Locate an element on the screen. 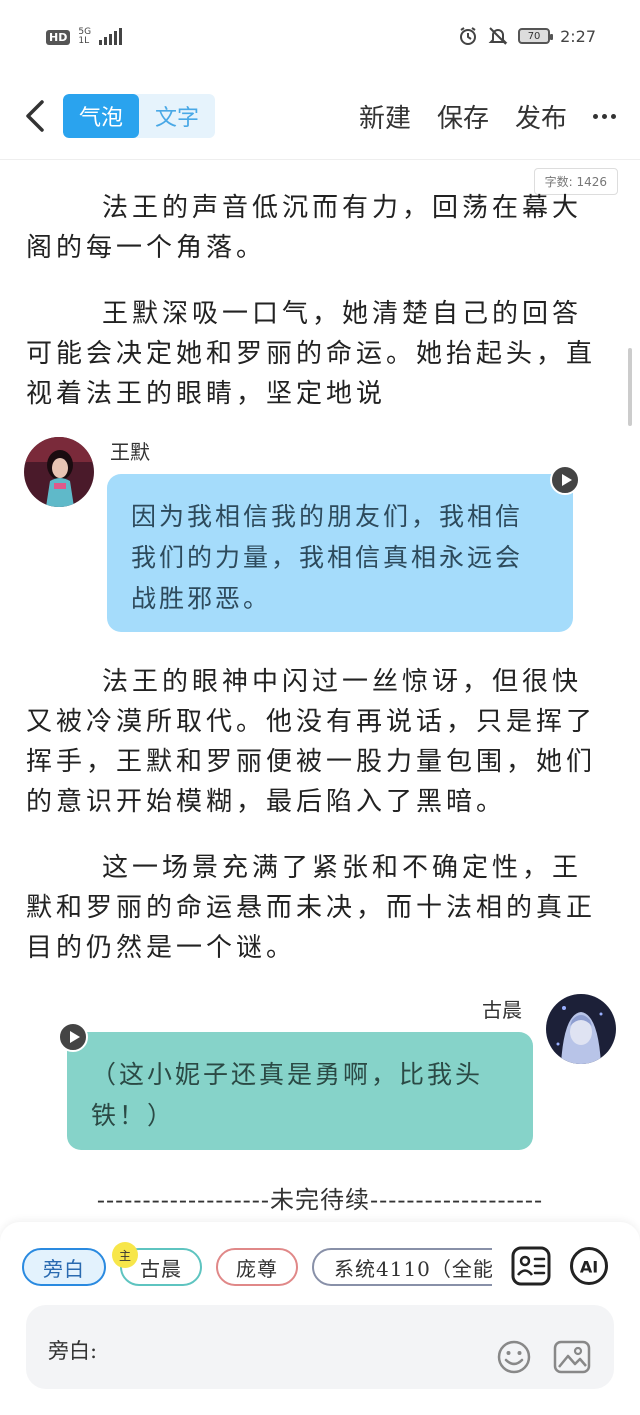 Image resolution: width=640 pixels, height=1415 pixels. clock: 2:27 is located at coordinates (578, 36).